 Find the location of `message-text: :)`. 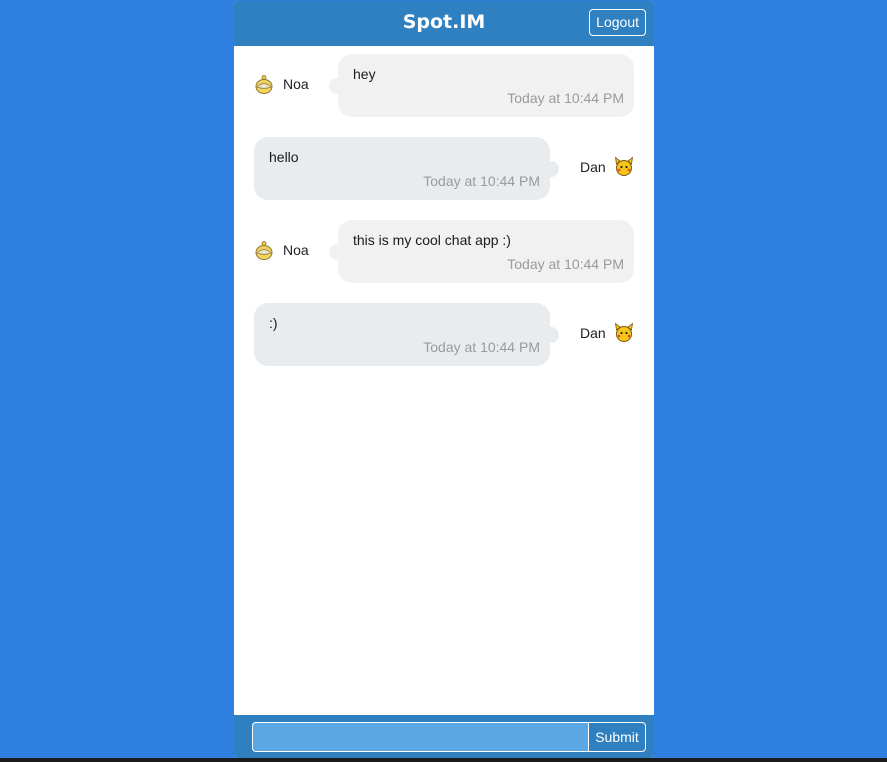

message-text: :) is located at coordinates (273, 323).